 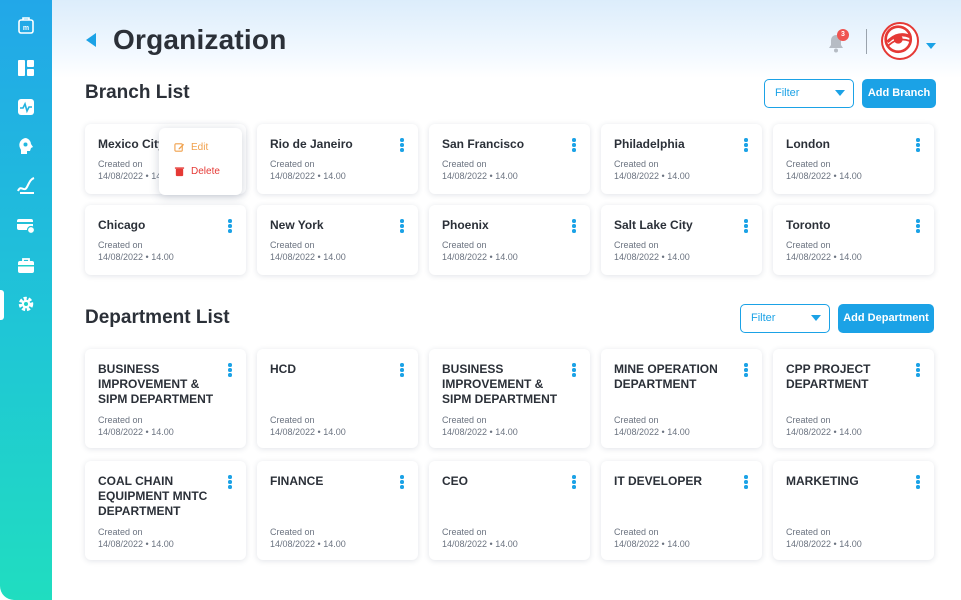 What do you see at coordinates (26, 68) in the screenshot?
I see `dashboard-icon` at bounding box center [26, 68].